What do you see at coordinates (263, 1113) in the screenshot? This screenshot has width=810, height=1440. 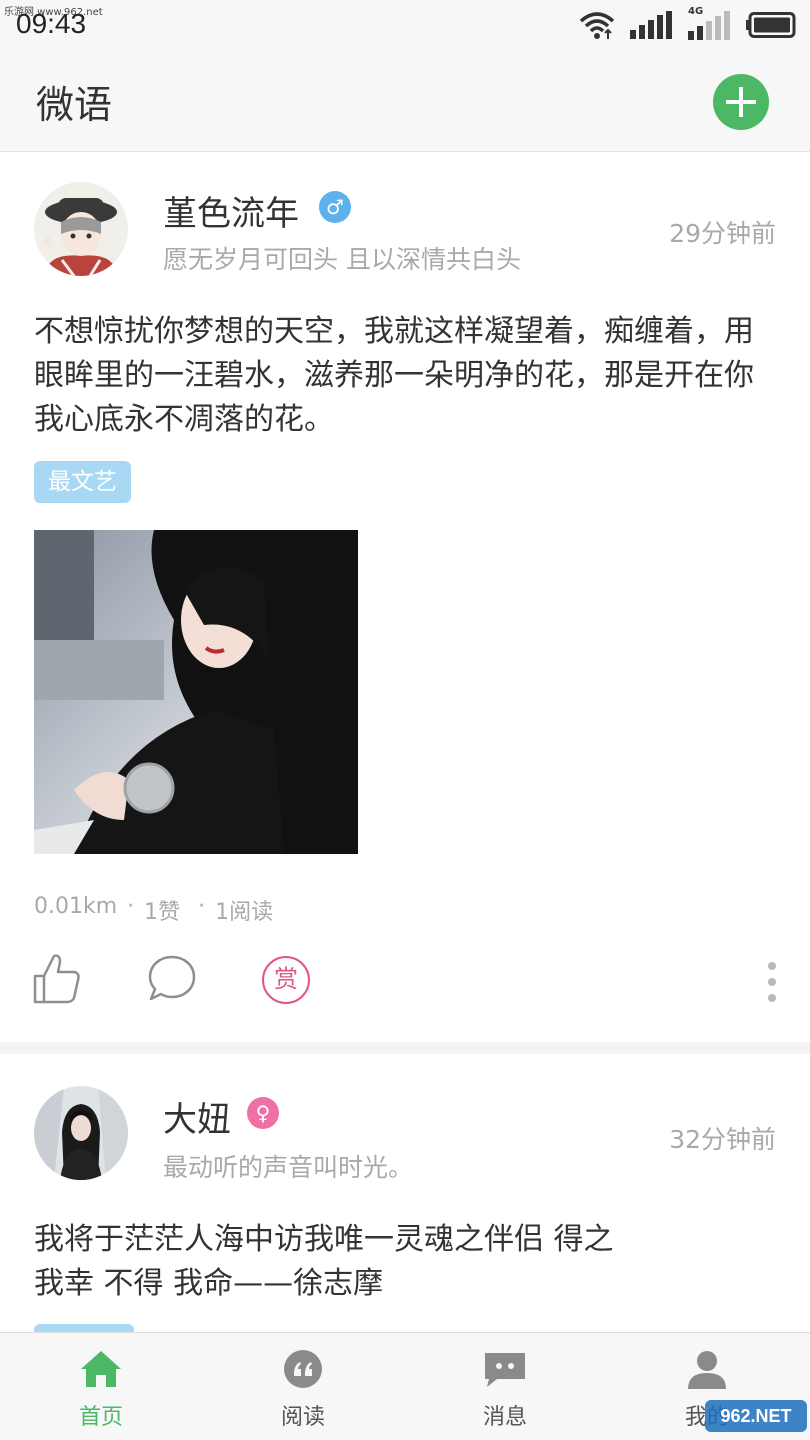 I see `female-gender-icon: ♀` at bounding box center [263, 1113].